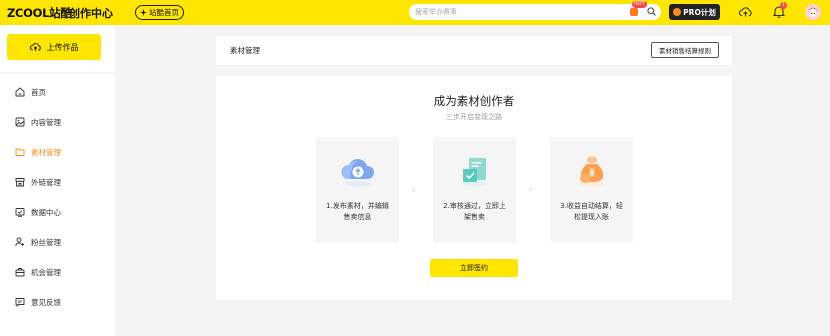  What do you see at coordinates (20, 212) in the screenshot?
I see `chart-icon` at bounding box center [20, 212].